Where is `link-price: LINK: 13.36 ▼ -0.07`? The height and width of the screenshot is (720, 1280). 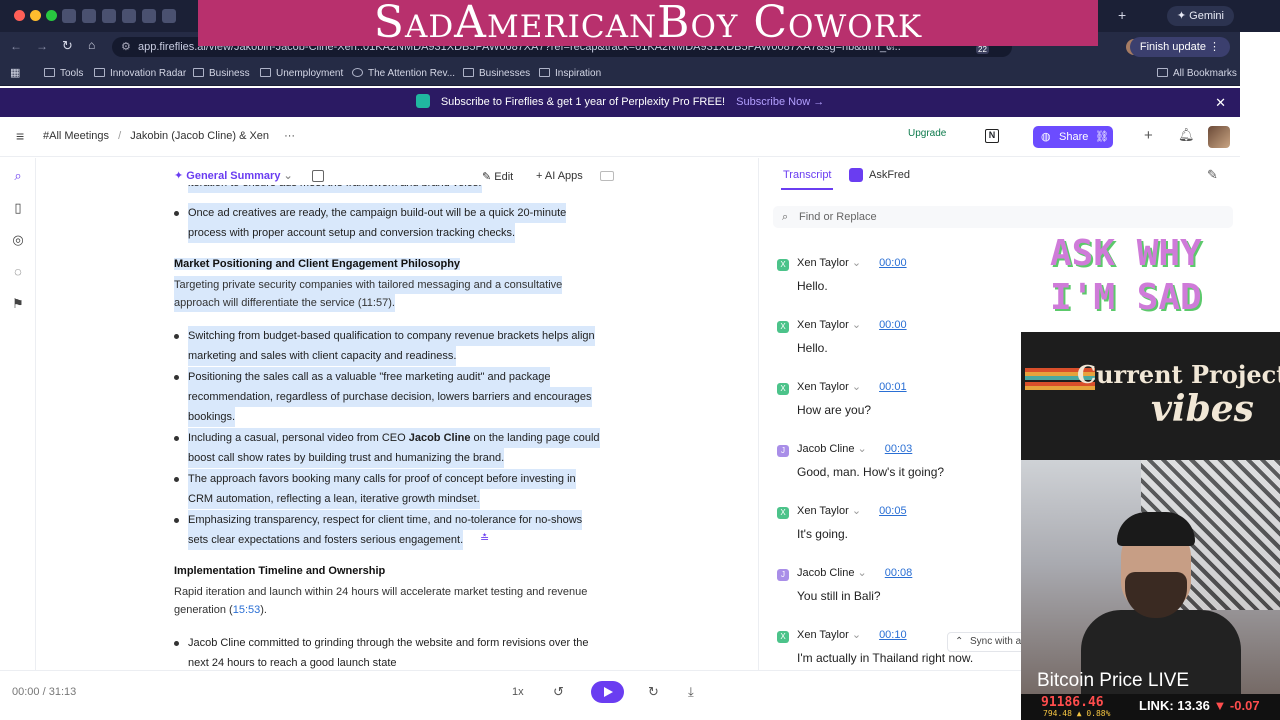 link-price: LINK: 13.36 ▼ -0.07 is located at coordinates (1199, 705).